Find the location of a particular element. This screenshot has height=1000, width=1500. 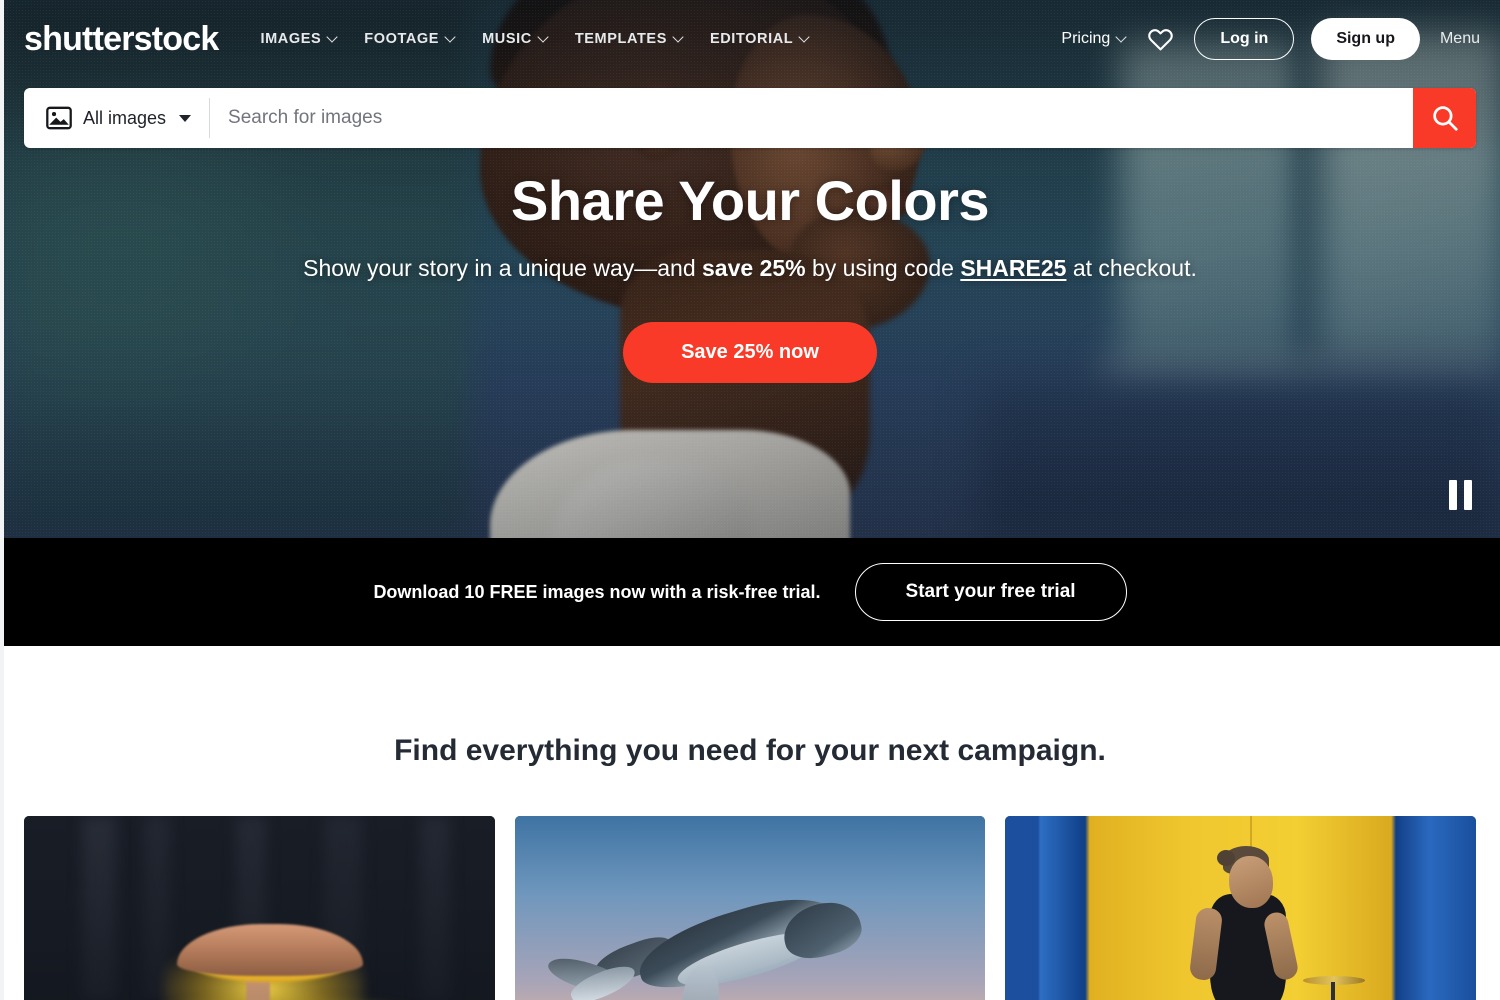

hero-subtitle-part2: by using code is located at coordinates (883, 268).